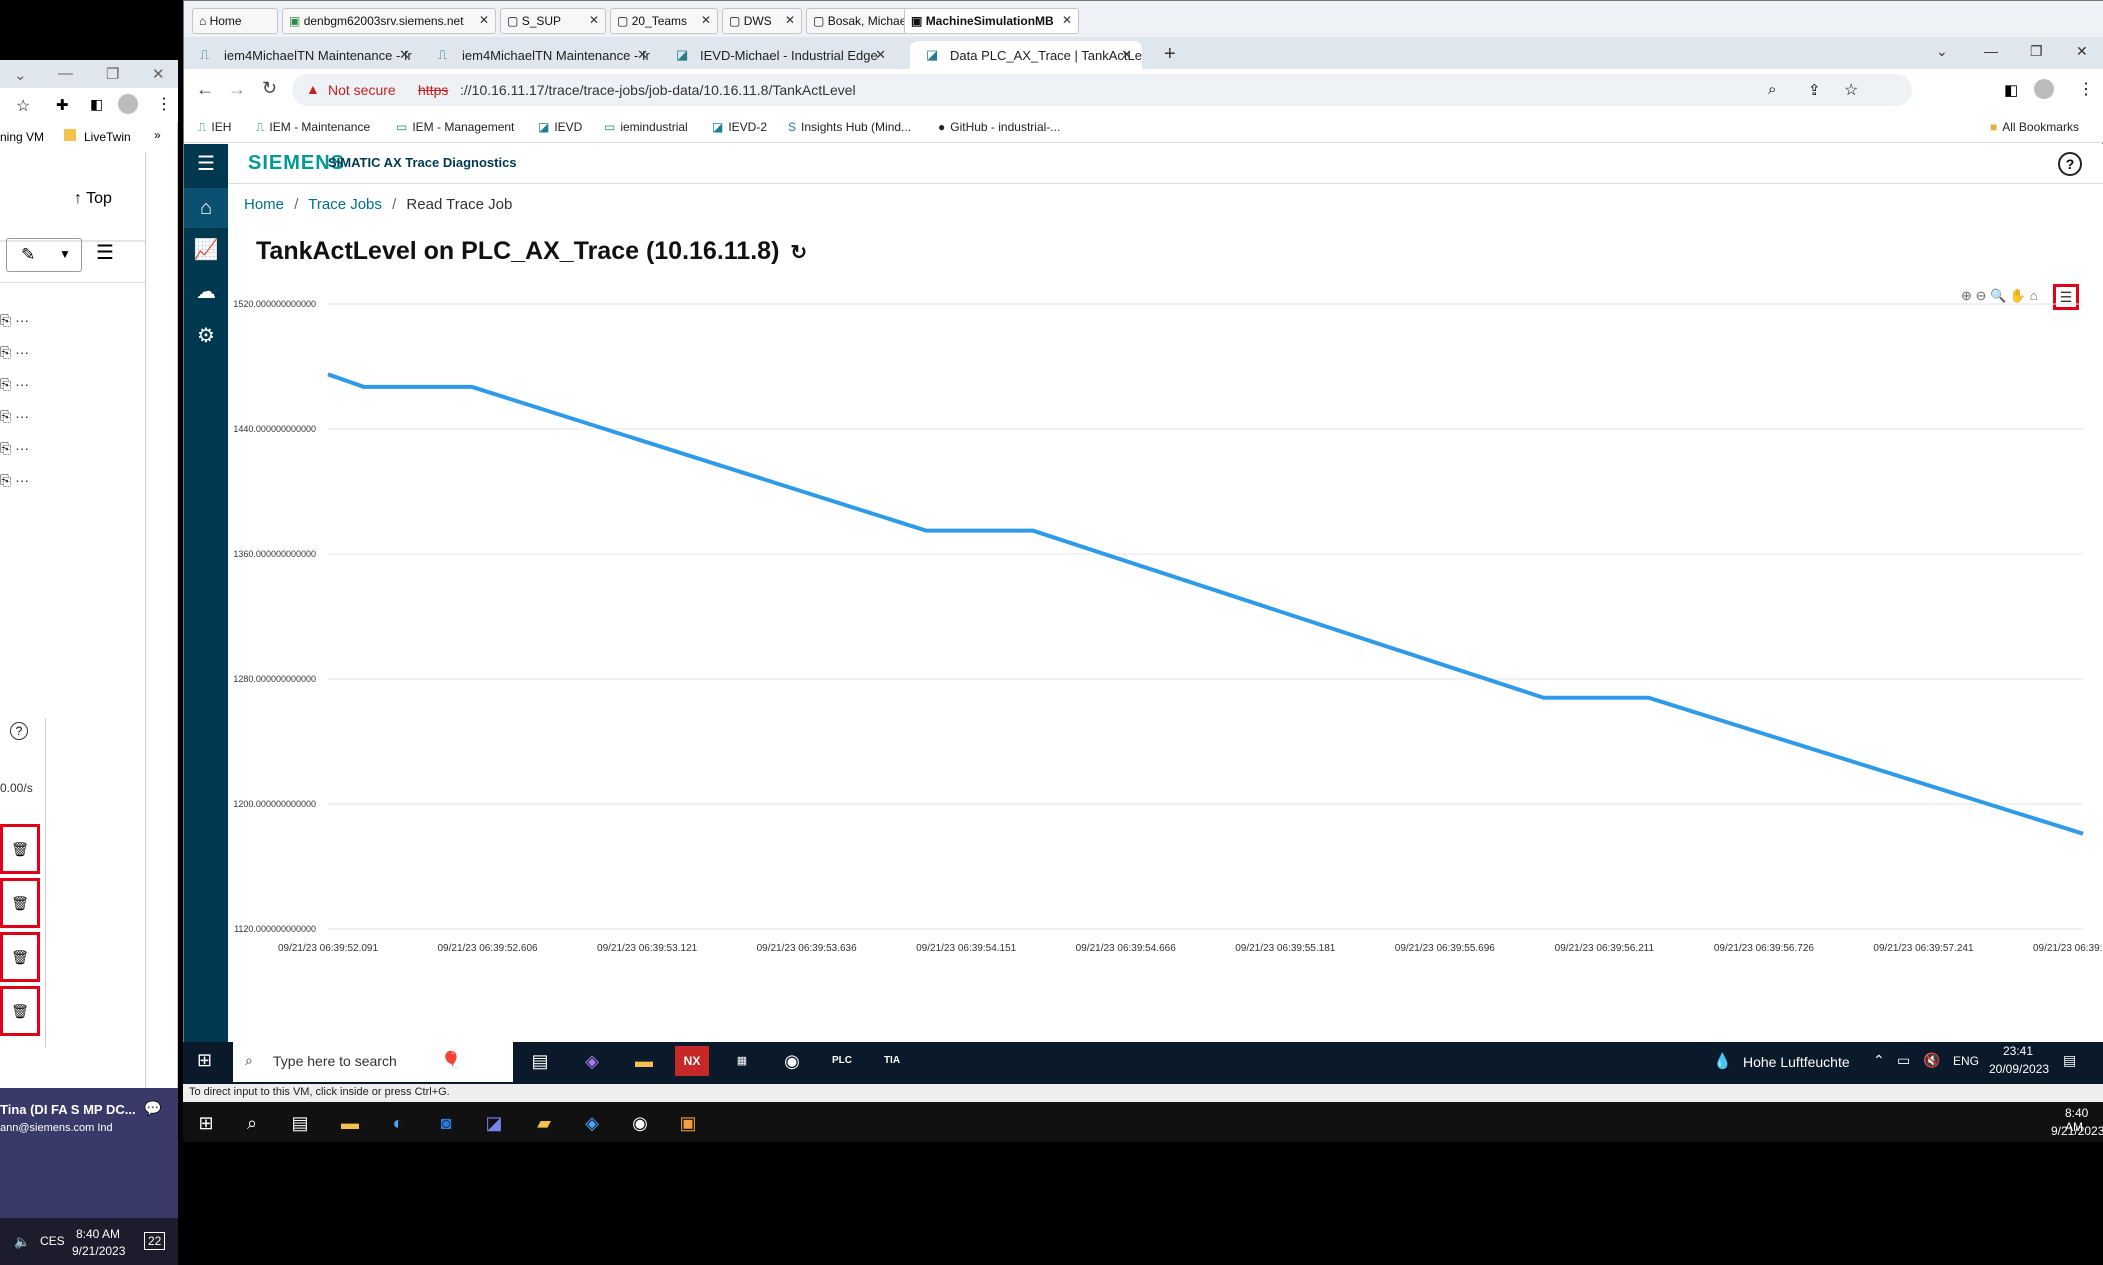 This screenshot has width=2103, height=1265. Describe the element at coordinates (1026, 55) in the screenshot. I see `tab-data-plc: ◪ Data PLC_AX_Trace | TankActLeve ✕` at that location.